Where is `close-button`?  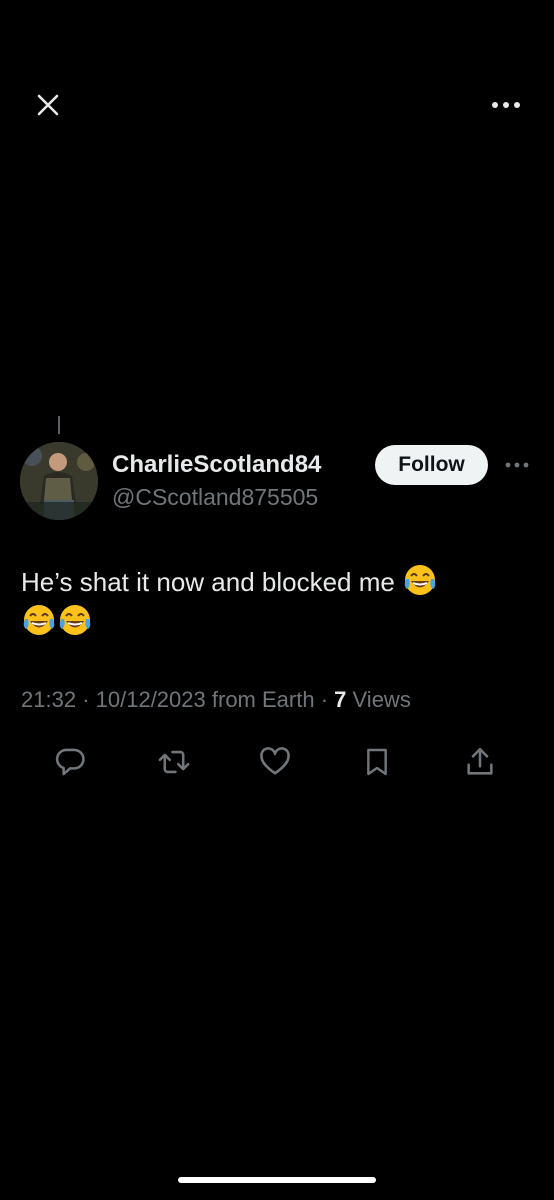
close-button is located at coordinates (48, 105).